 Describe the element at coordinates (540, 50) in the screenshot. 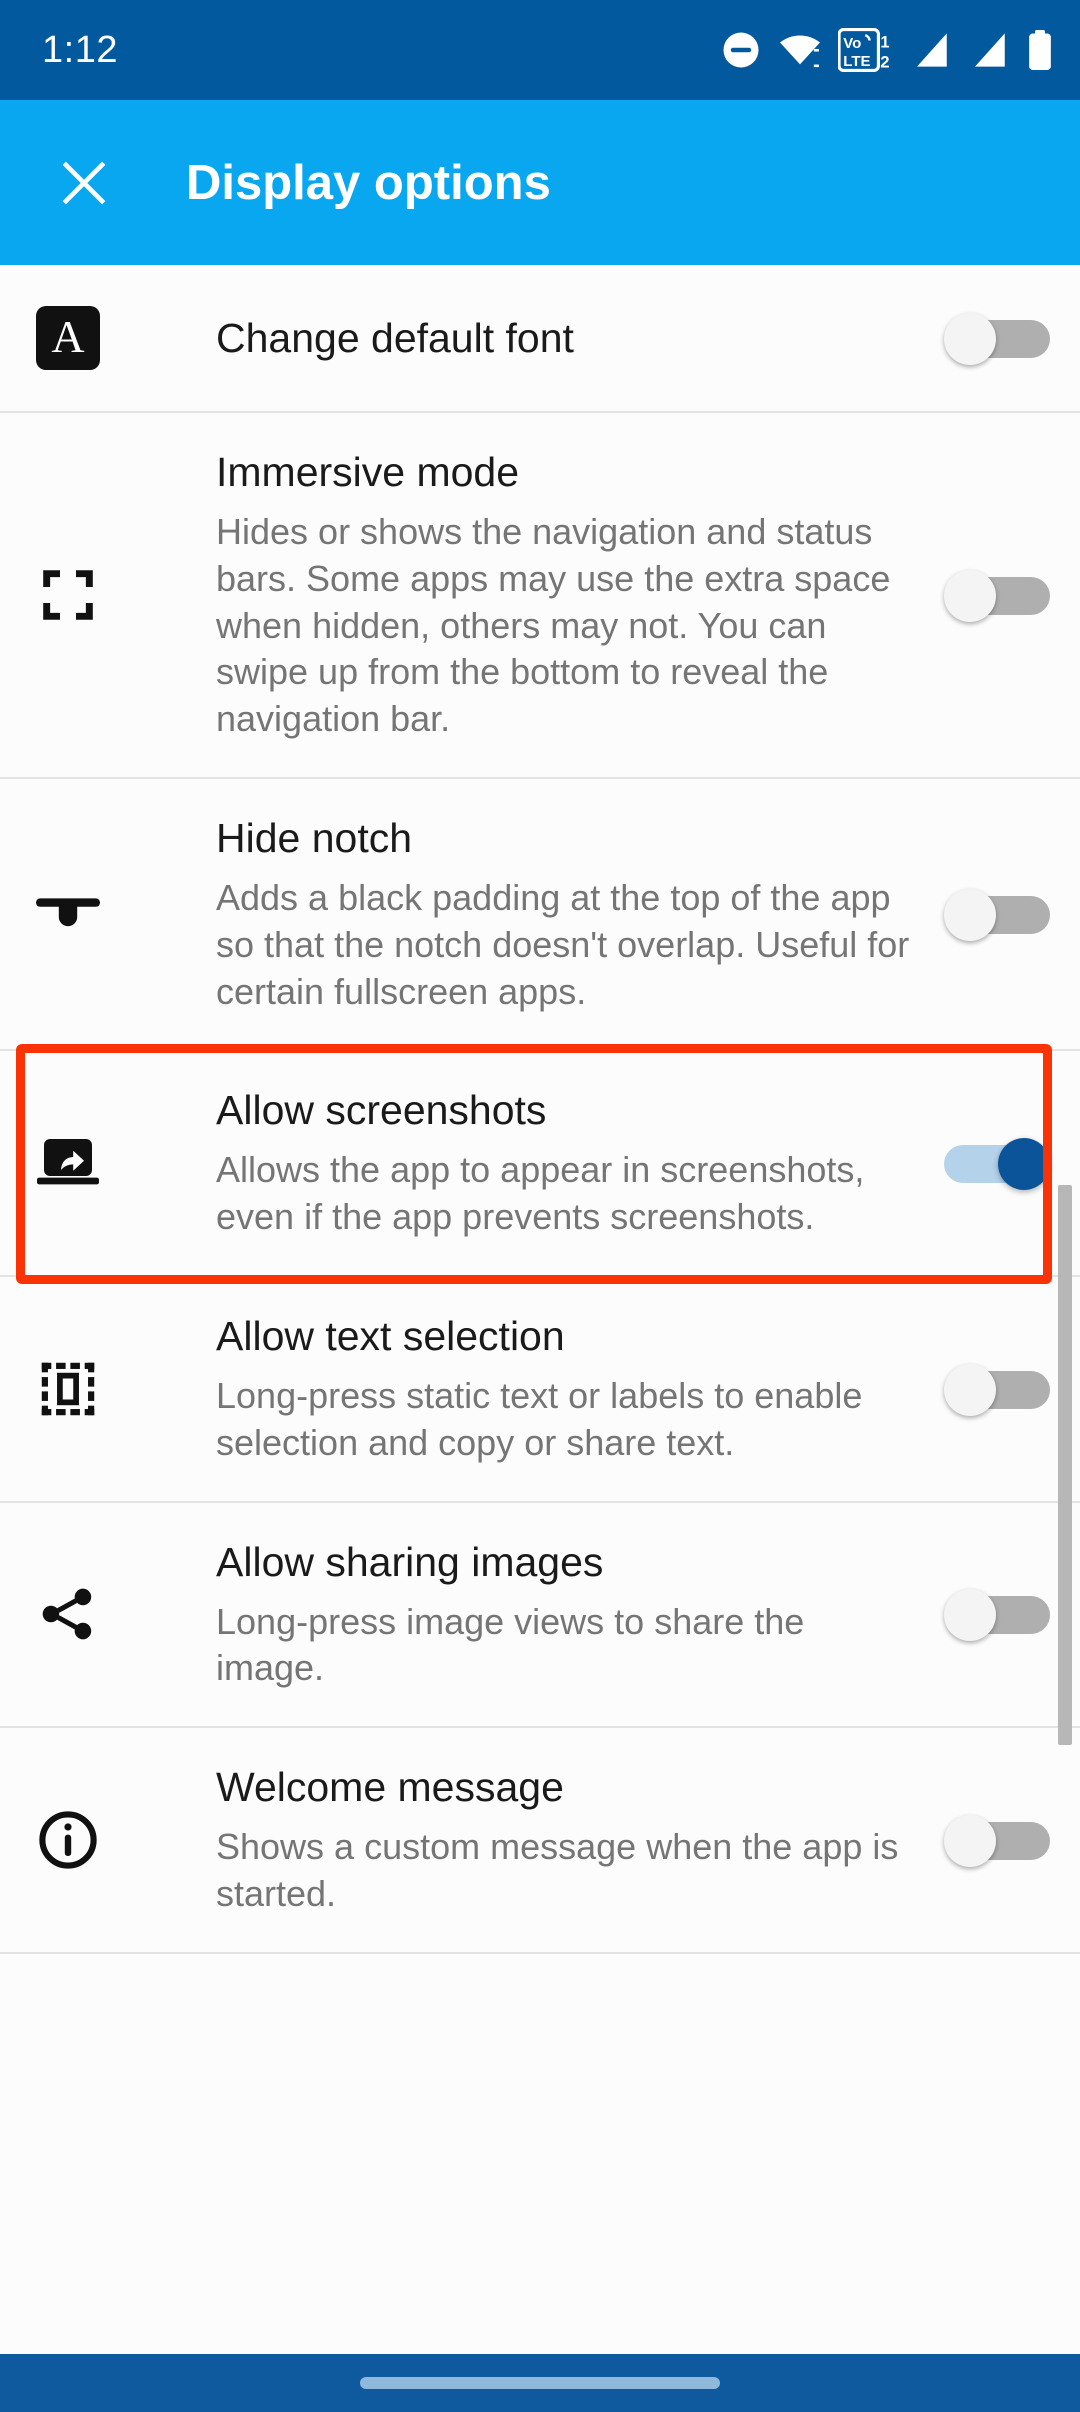

I see `status-bar: 1:12 Vo LTE 1 2` at that location.